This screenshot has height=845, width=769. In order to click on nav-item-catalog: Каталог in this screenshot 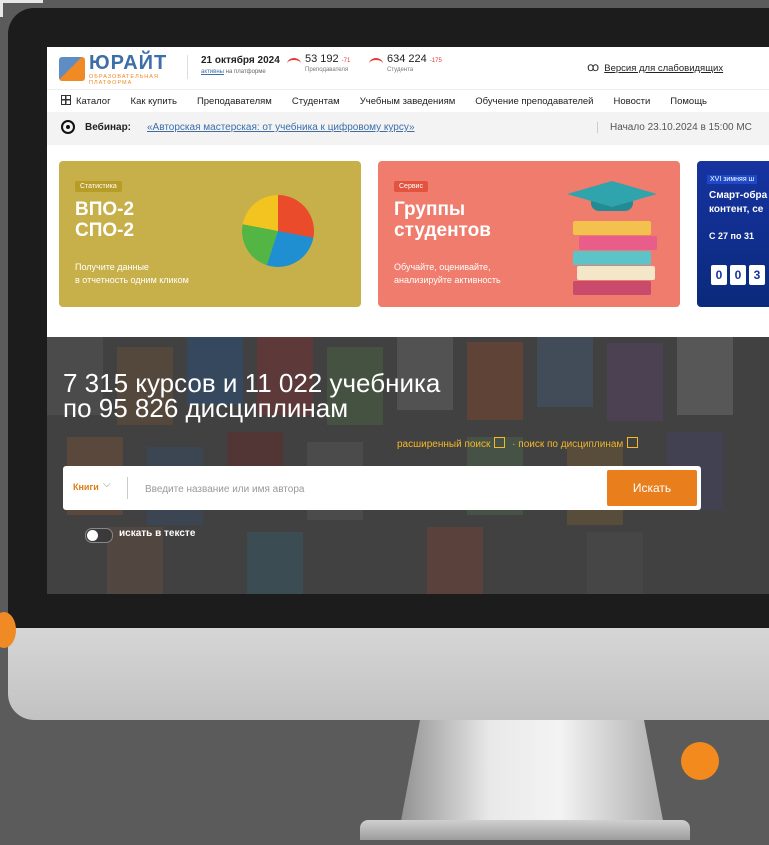, I will do `click(86, 101)`.